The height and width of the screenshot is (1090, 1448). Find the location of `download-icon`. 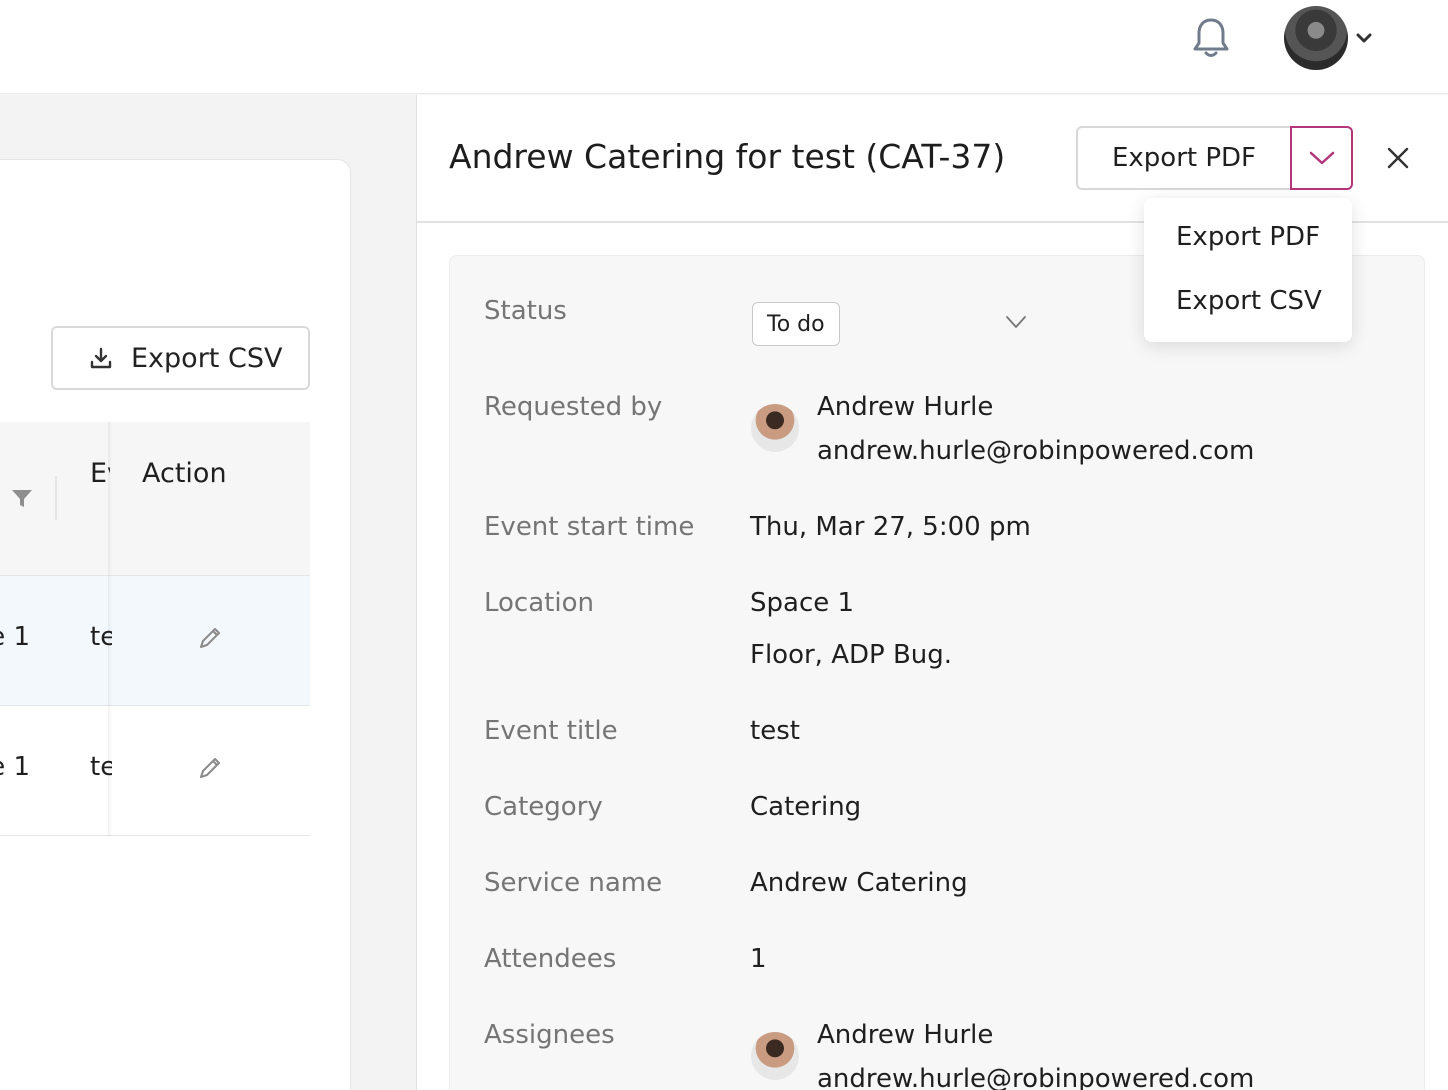

download-icon is located at coordinates (101, 358).